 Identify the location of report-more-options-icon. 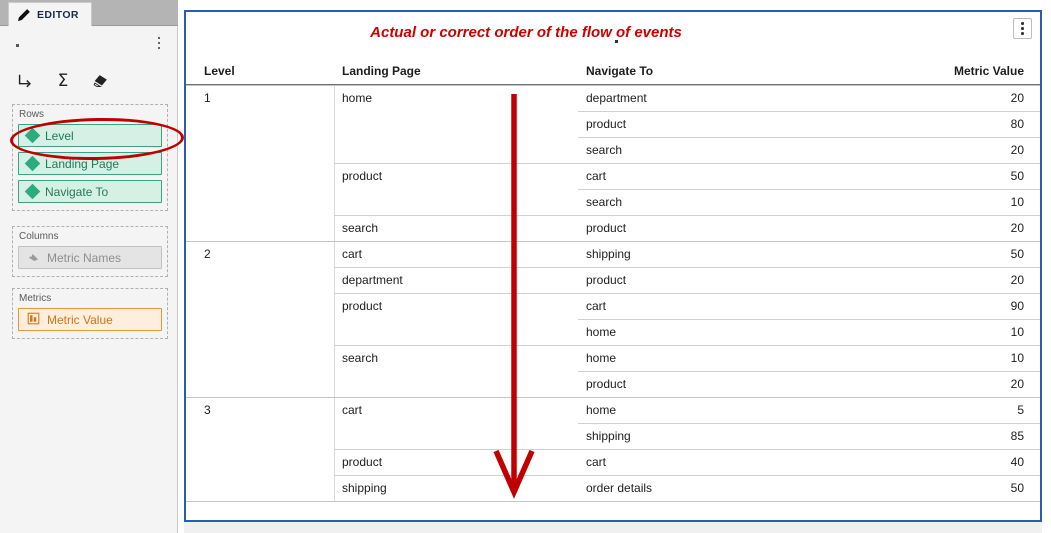
(1022, 28).